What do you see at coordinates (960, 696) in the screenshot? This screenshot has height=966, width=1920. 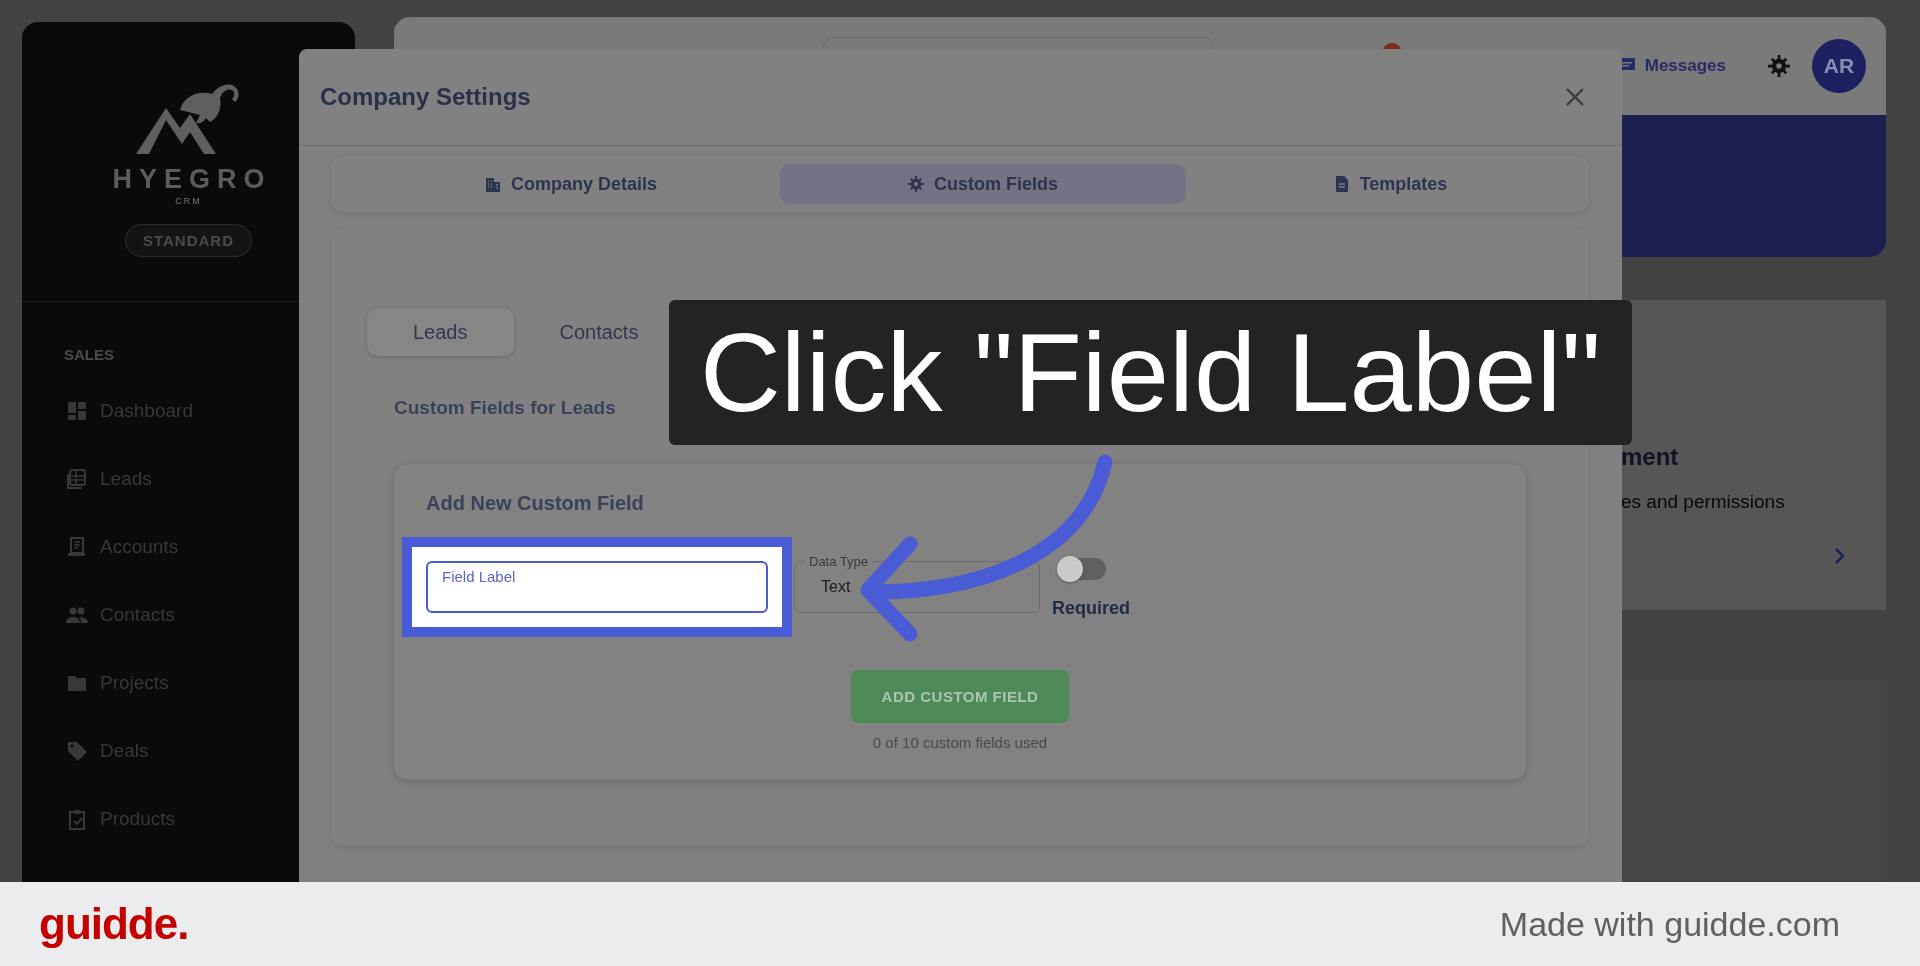 I see `add-custom-field-button: ADD CUSTOM FIELD` at bounding box center [960, 696].